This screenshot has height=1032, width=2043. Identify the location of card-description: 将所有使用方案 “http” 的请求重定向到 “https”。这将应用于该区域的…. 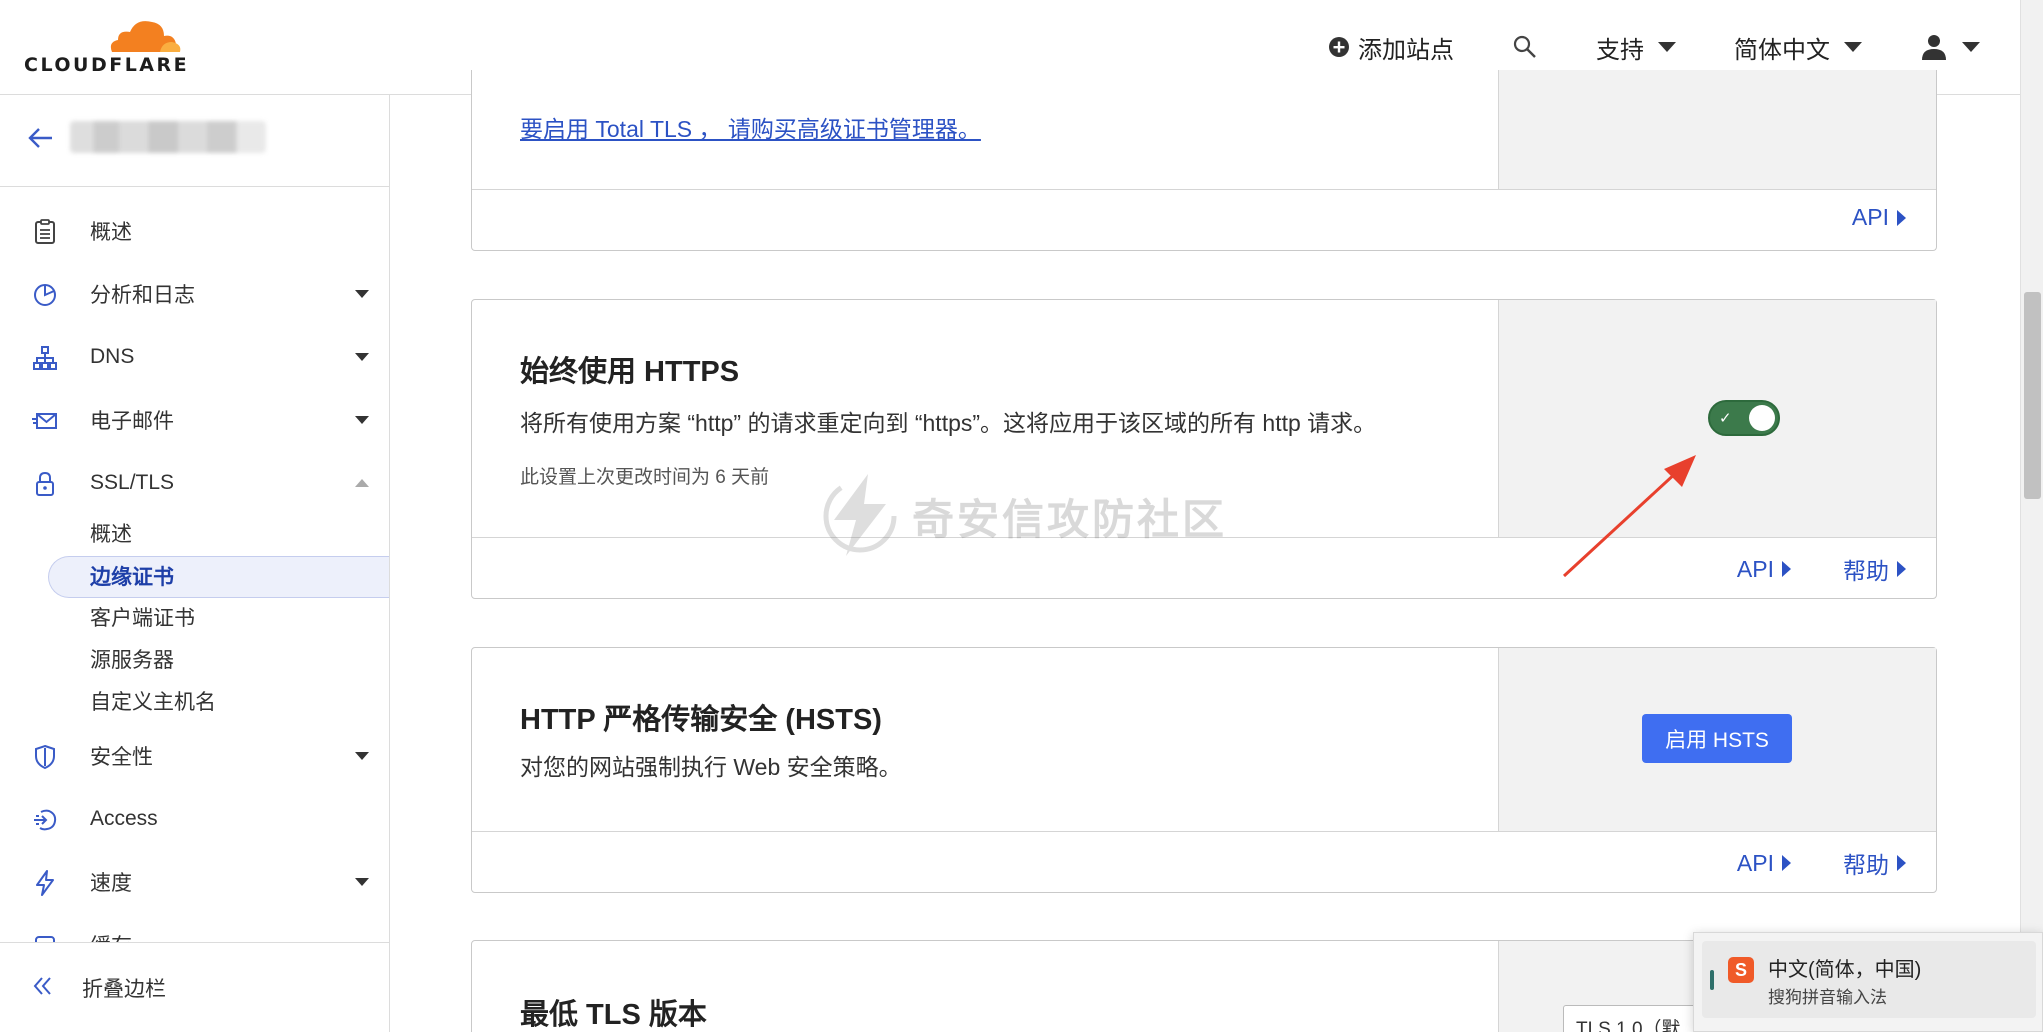
(948, 423).